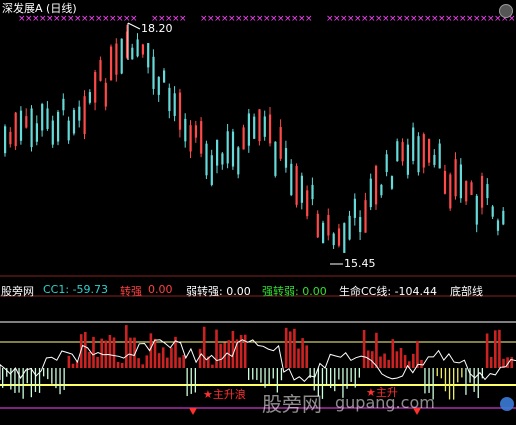 The width and height of the screenshot is (516, 425). Describe the element at coordinates (294, 291) in the screenshot. I see `legend-strong-to-weak: 强转弱: 0.00` at that location.